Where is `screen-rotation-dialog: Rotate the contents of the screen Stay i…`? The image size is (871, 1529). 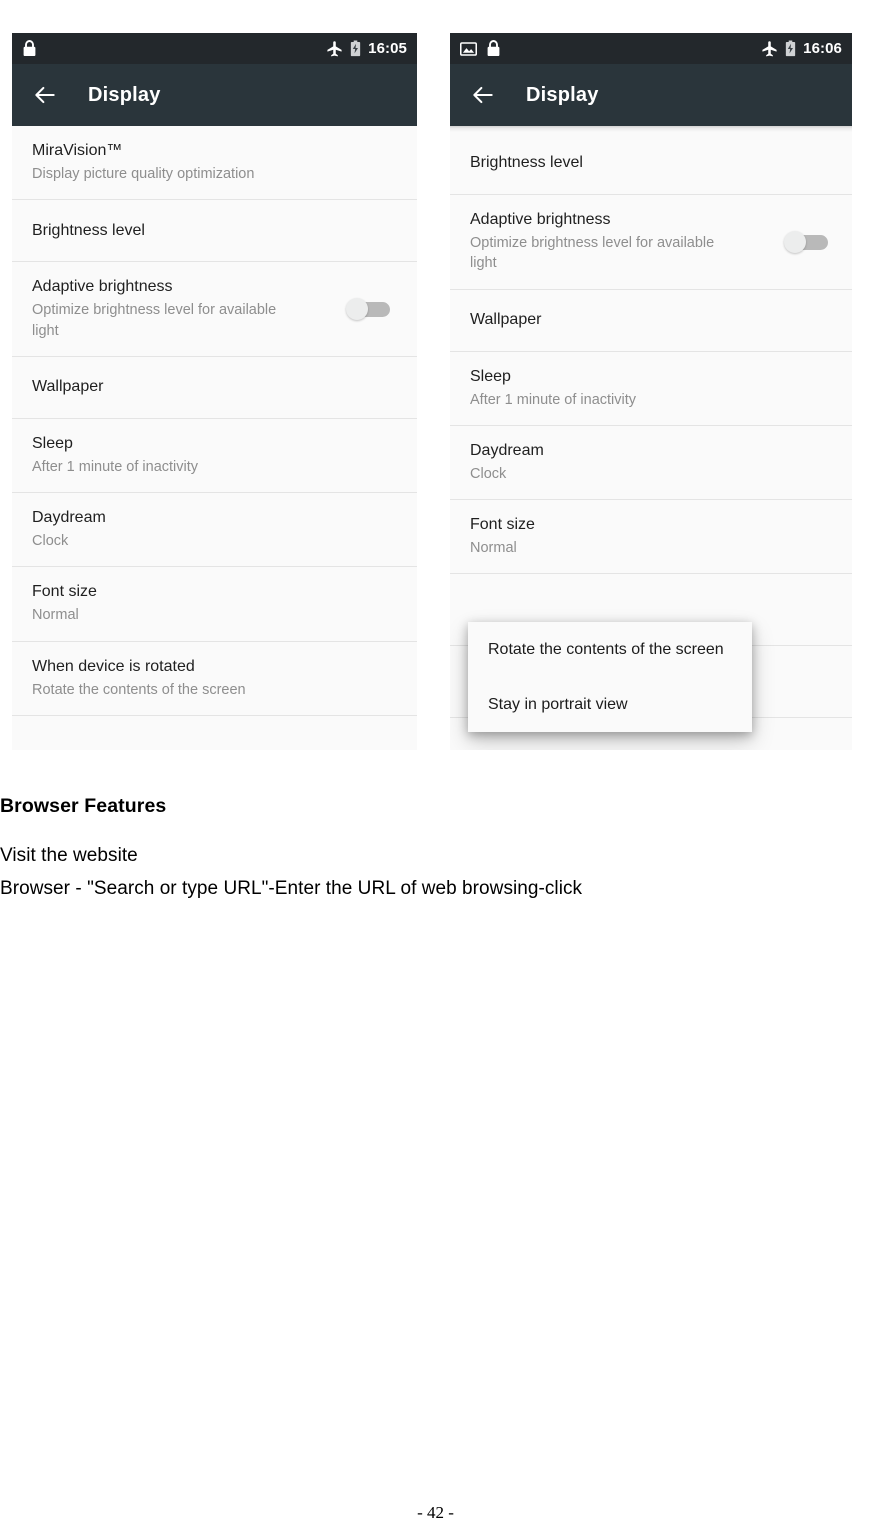 screen-rotation-dialog: Rotate the contents of the screen Stay i… is located at coordinates (610, 677).